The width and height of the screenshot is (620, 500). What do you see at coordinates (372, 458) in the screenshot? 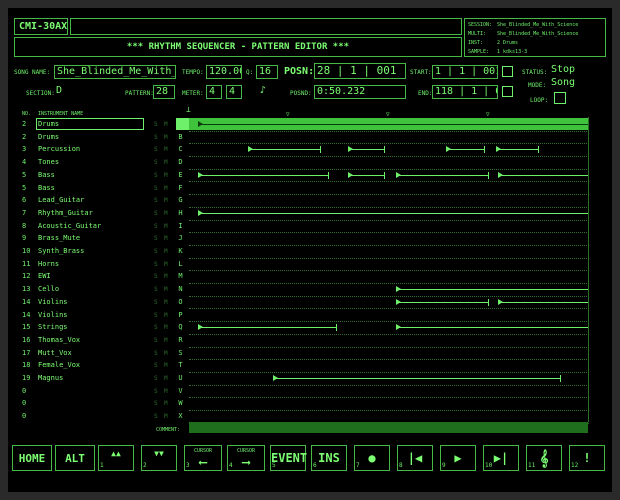
I see `record-button: 7 ●` at bounding box center [372, 458].